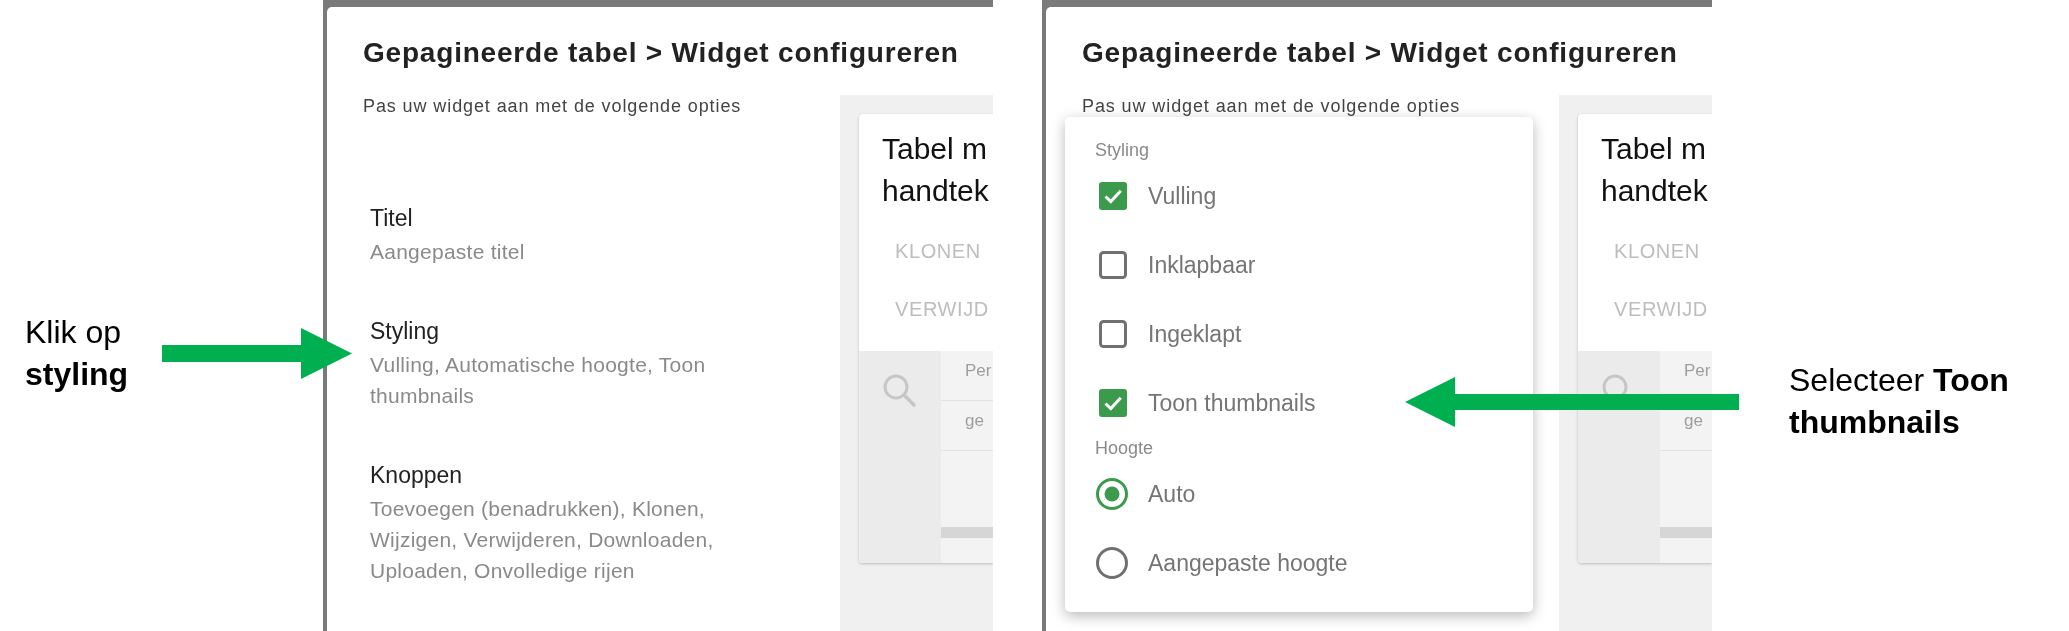 The height and width of the screenshot is (631, 2069). Describe the element at coordinates (1146, 493) in the screenshot. I see `radio-option: Auto` at that location.